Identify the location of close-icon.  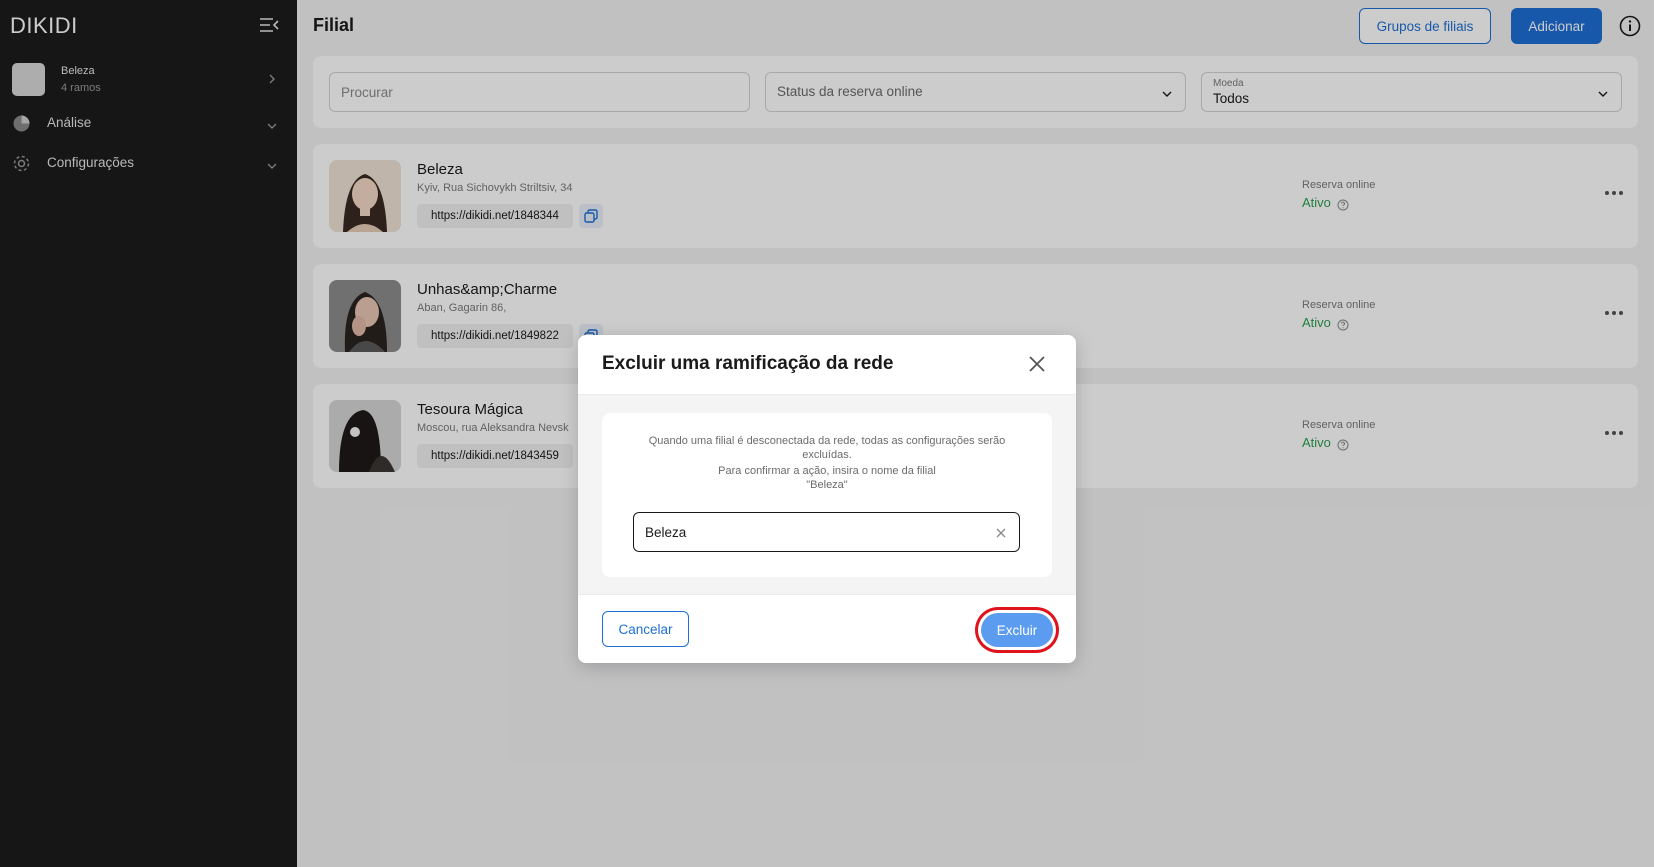
(1037, 364).